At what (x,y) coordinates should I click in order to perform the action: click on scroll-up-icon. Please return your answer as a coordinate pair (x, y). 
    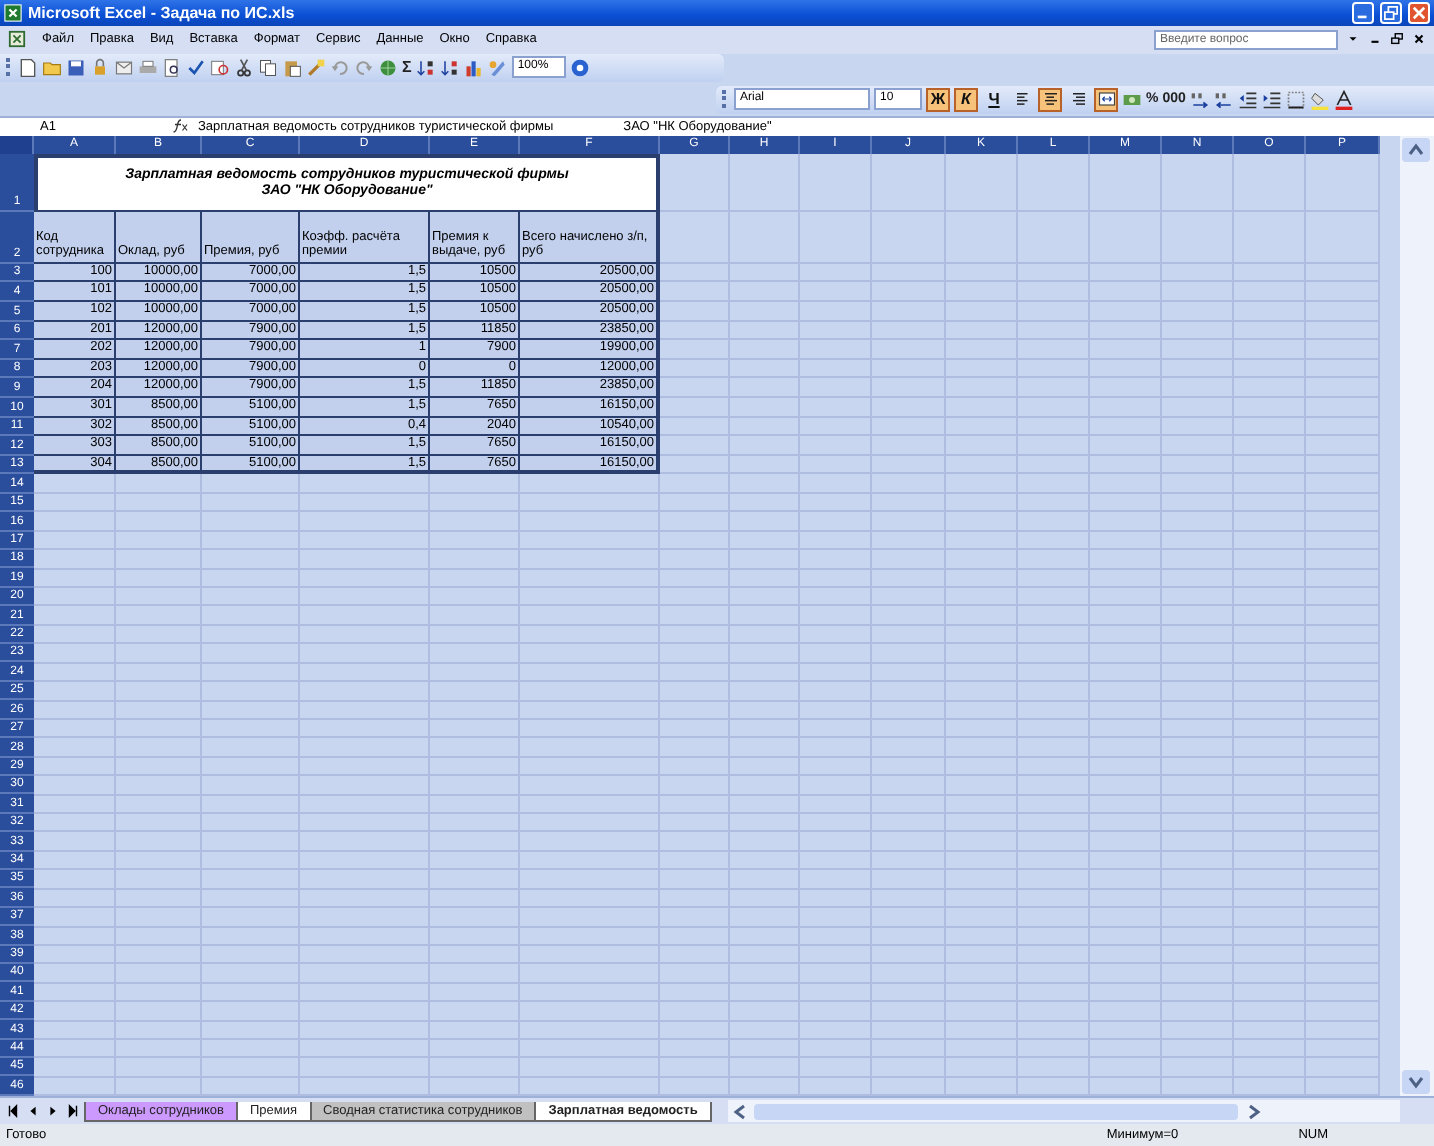
    Looking at the image, I should click on (1416, 149).